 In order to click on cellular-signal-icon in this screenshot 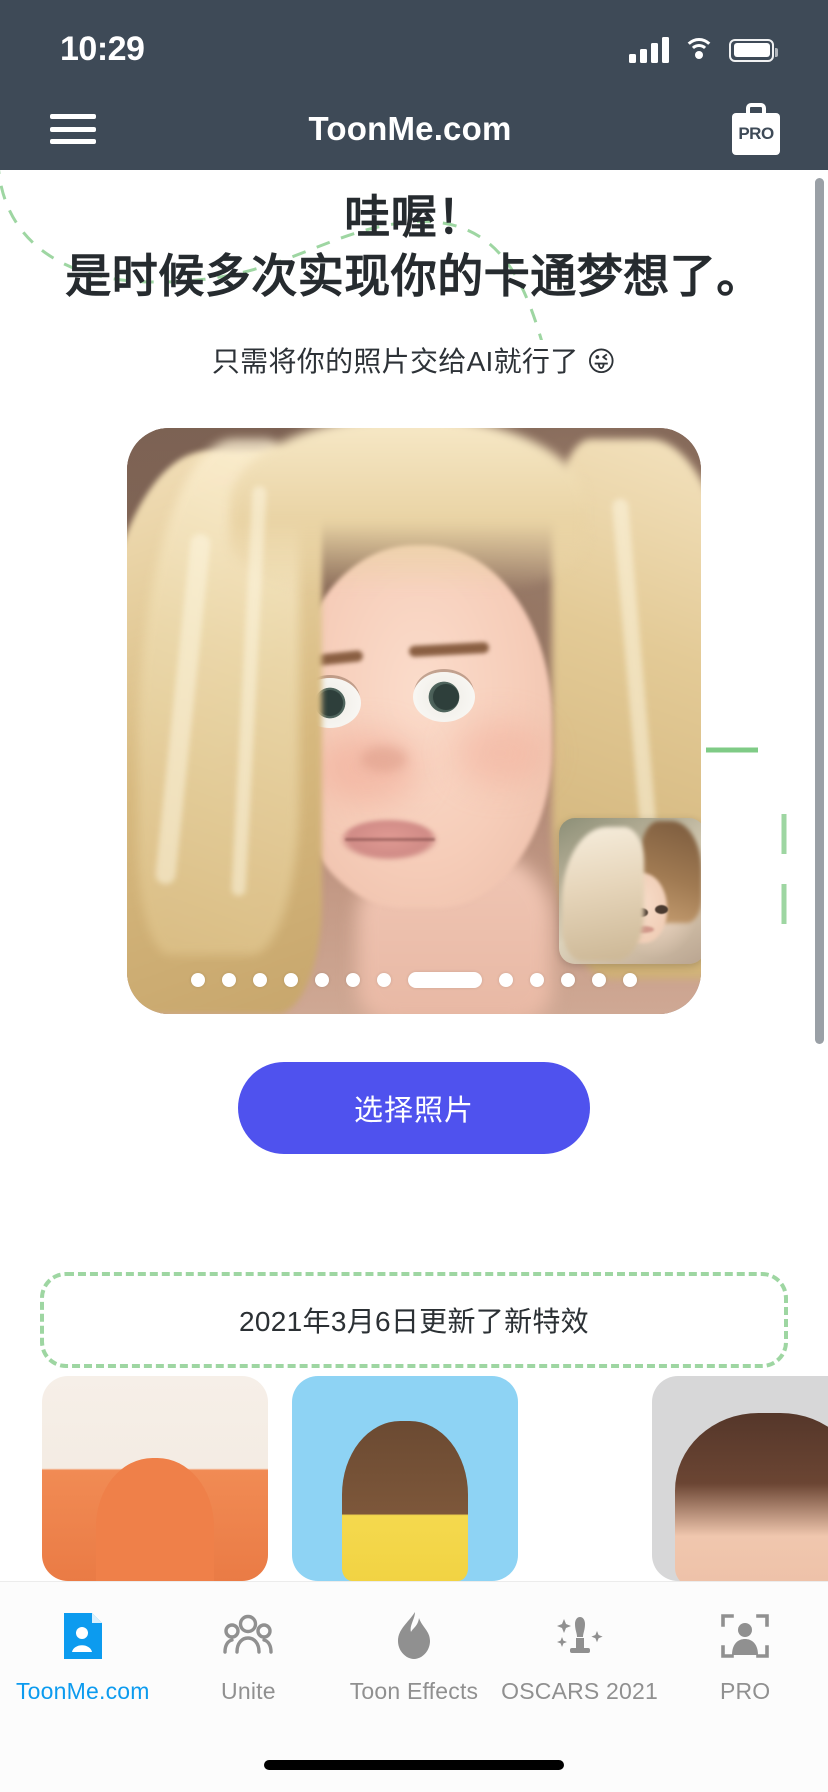, I will do `click(649, 50)`.